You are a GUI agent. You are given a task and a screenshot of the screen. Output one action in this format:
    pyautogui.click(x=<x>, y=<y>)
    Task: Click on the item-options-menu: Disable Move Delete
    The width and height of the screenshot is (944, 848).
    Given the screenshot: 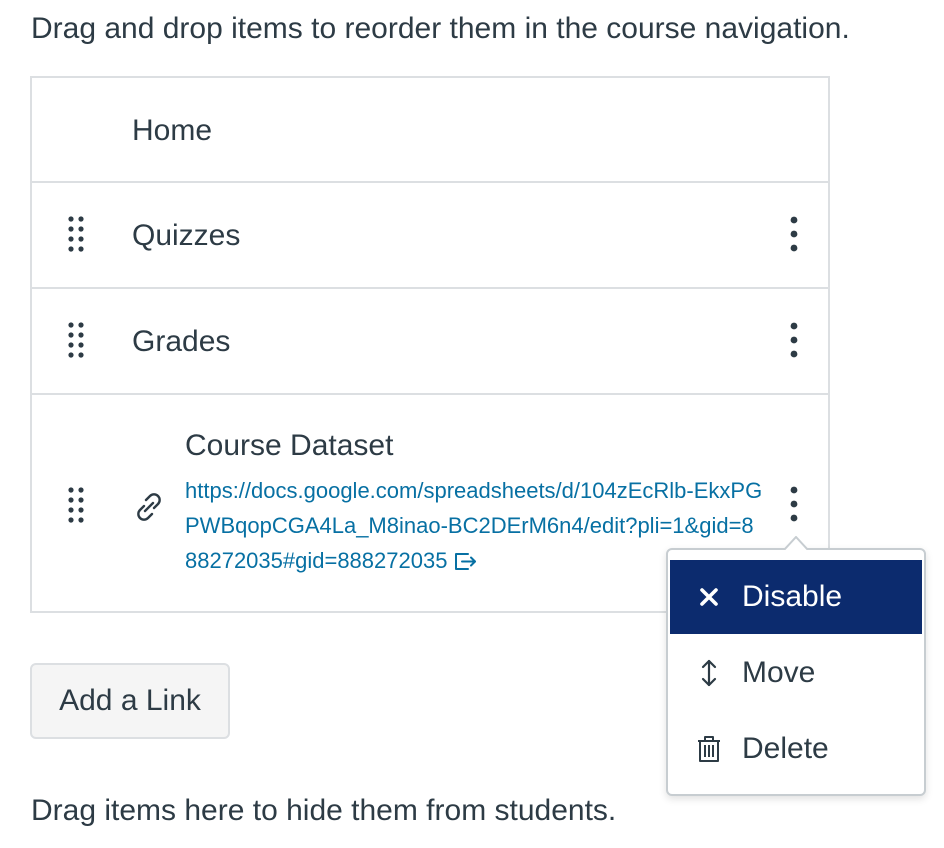 What is the action you would take?
    pyautogui.click(x=796, y=666)
    